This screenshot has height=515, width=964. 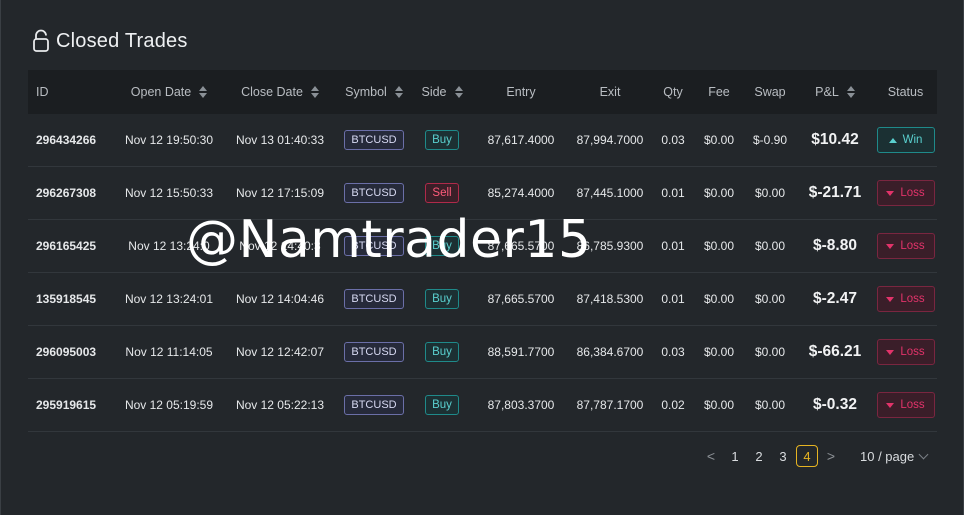 I want to click on exit-cell: 87,787.1700, so click(x=610, y=405).